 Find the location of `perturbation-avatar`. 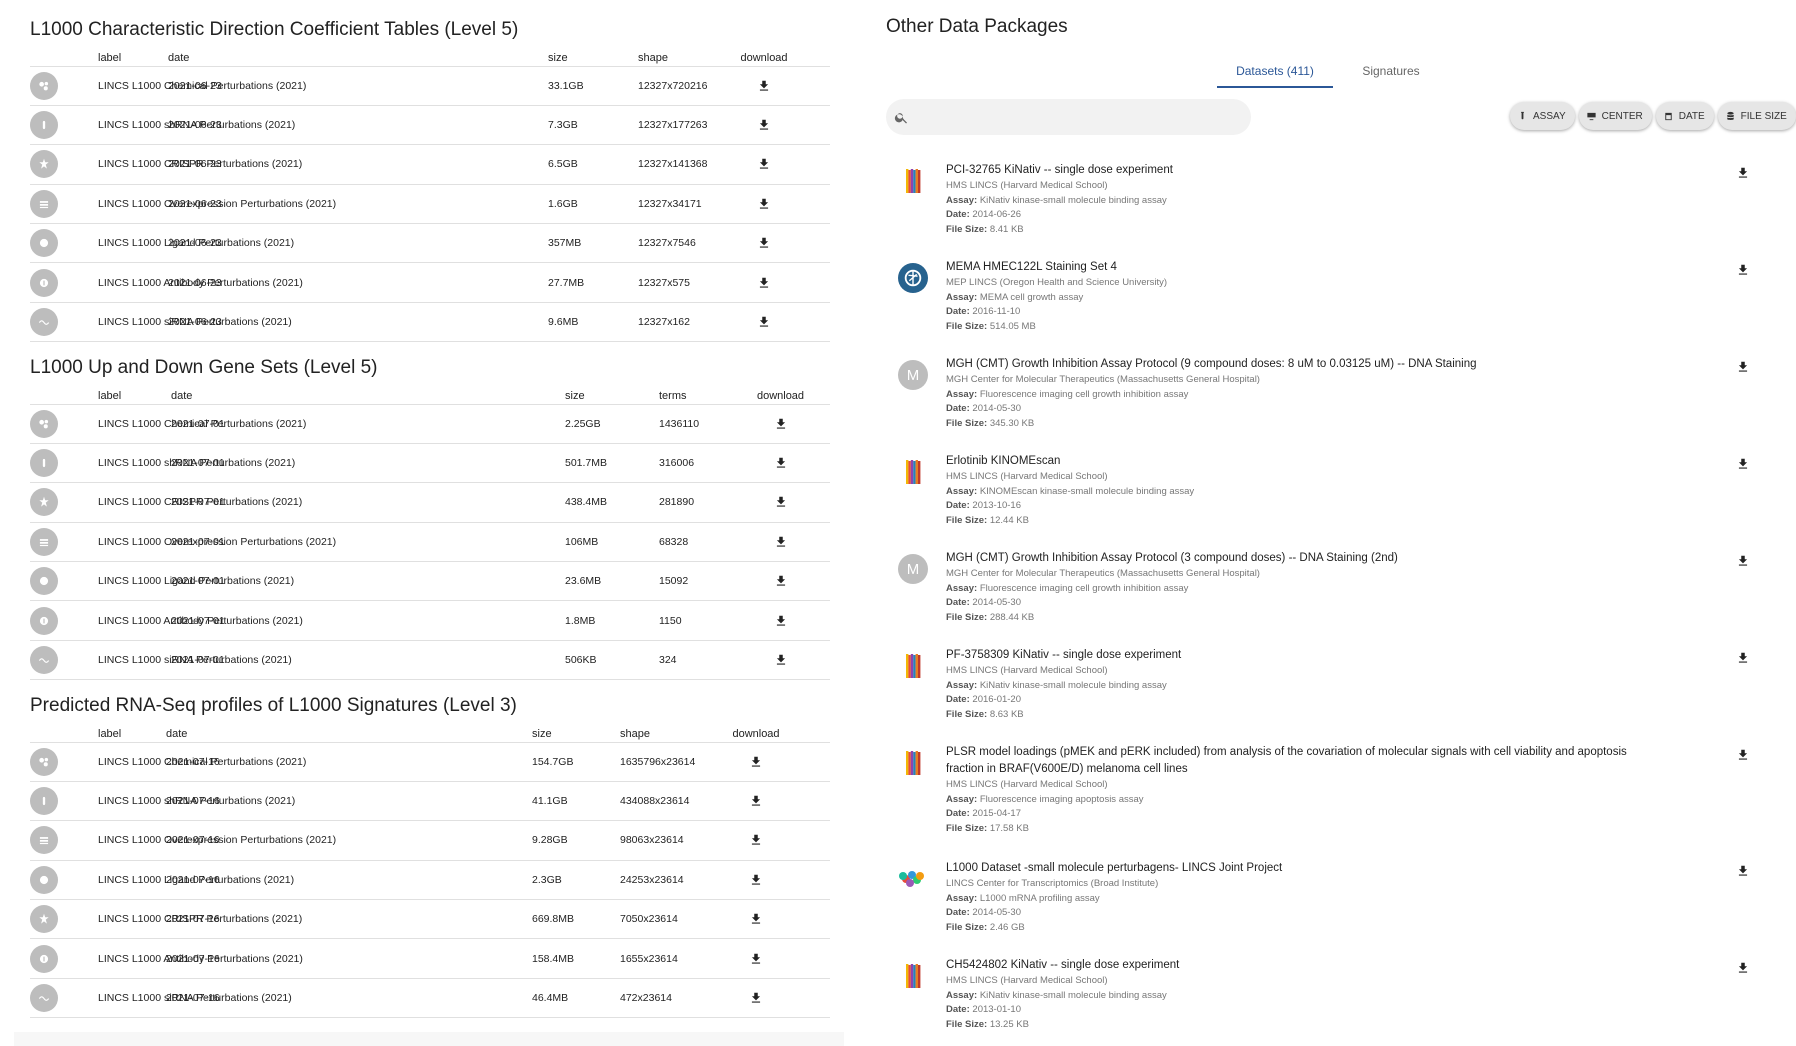

perturbation-avatar is located at coordinates (44, 541).